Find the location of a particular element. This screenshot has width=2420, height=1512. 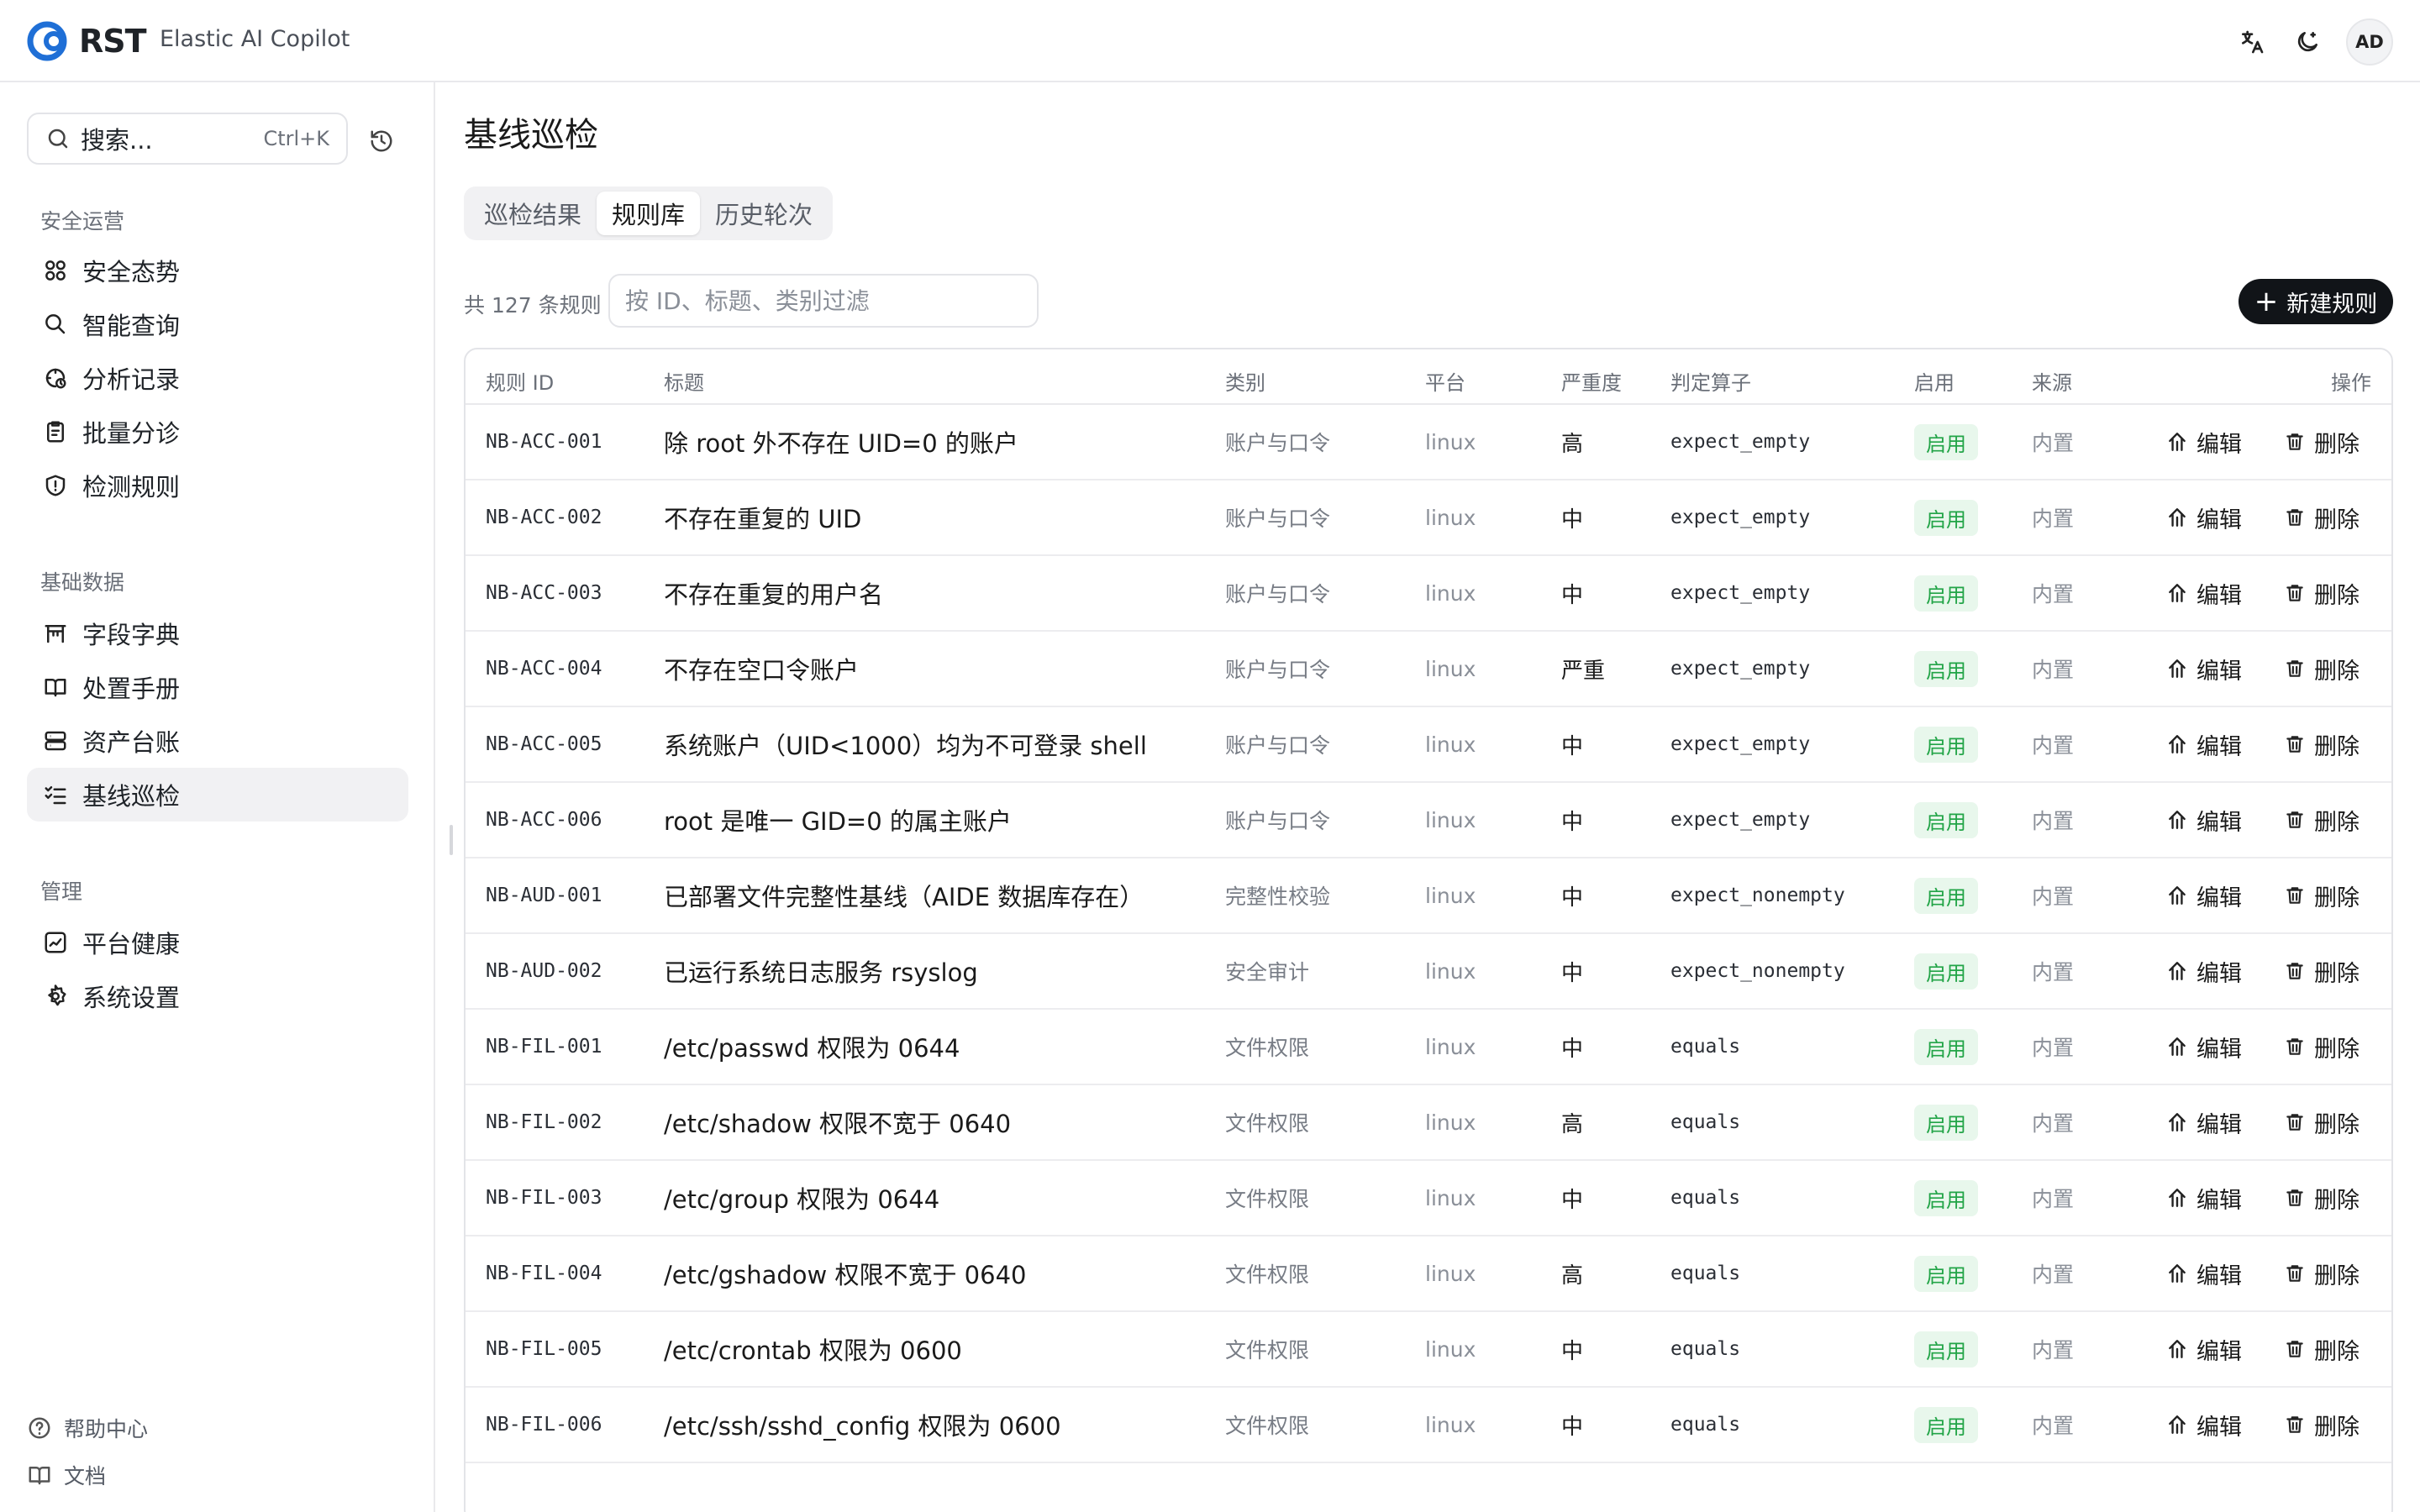

sidebar-item-system-settings: 系统设置 is located at coordinates (218, 996).